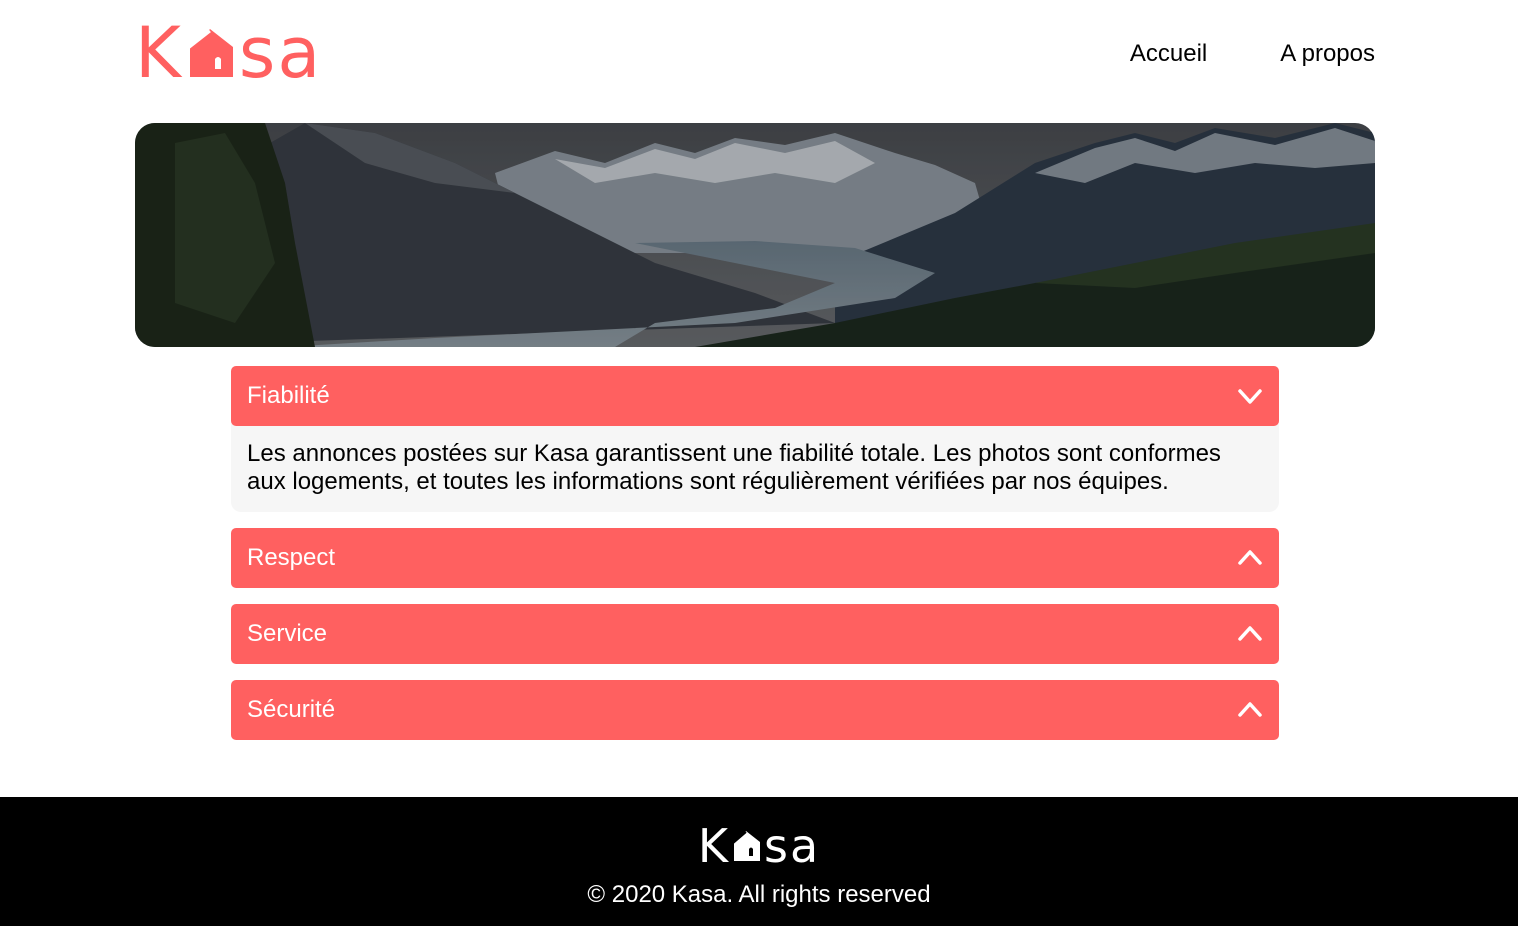 Image resolution: width=1518 pixels, height=926 pixels. Describe the element at coordinates (287, 633) in the screenshot. I see `accordion-title: Service` at that location.